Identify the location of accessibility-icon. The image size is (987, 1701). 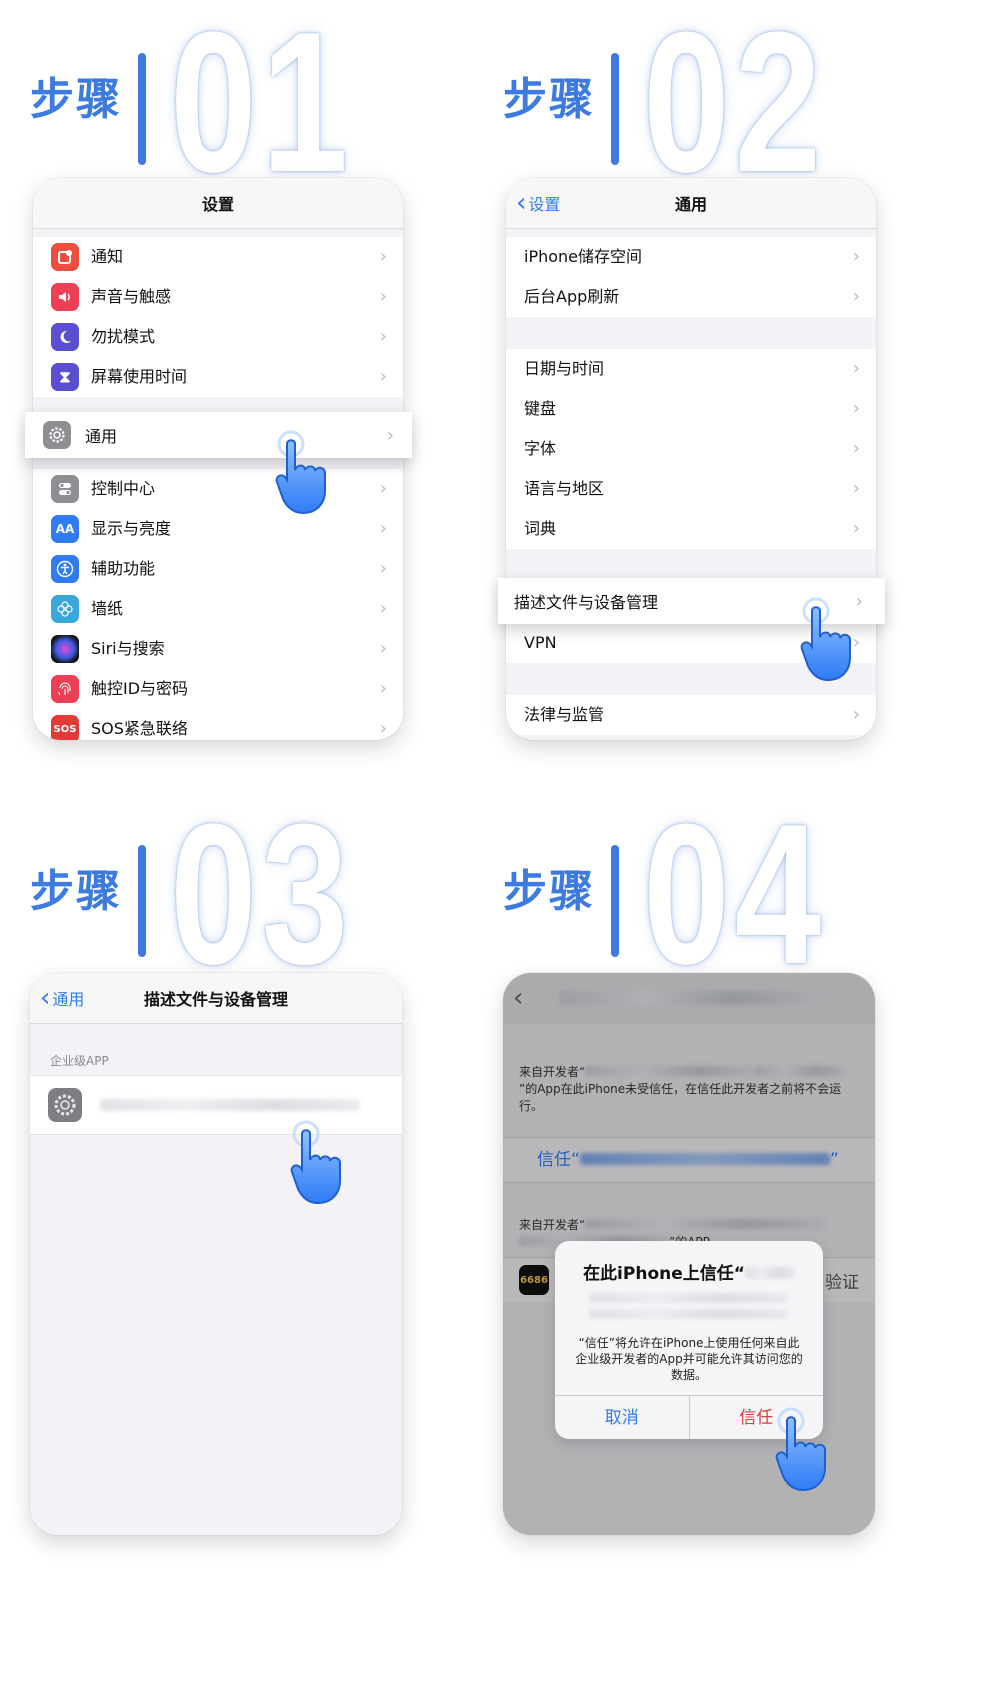
(65, 569).